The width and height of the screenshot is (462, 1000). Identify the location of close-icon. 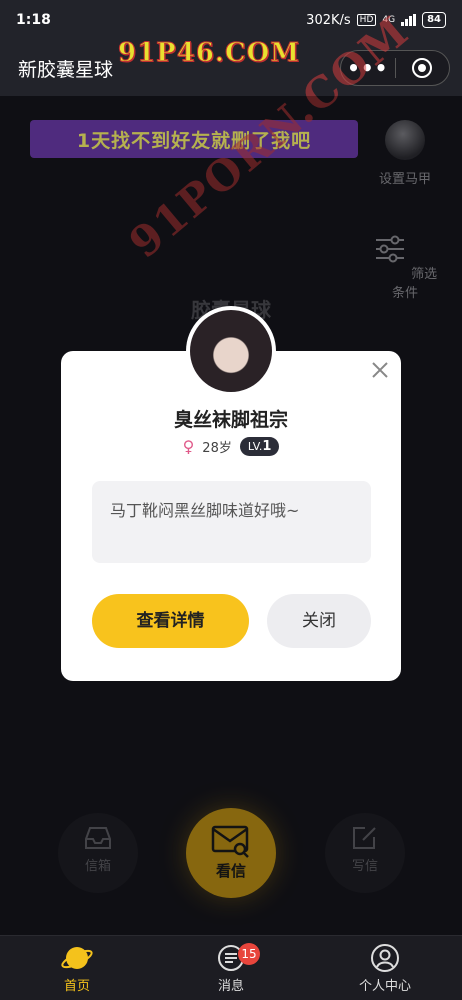
(380, 370).